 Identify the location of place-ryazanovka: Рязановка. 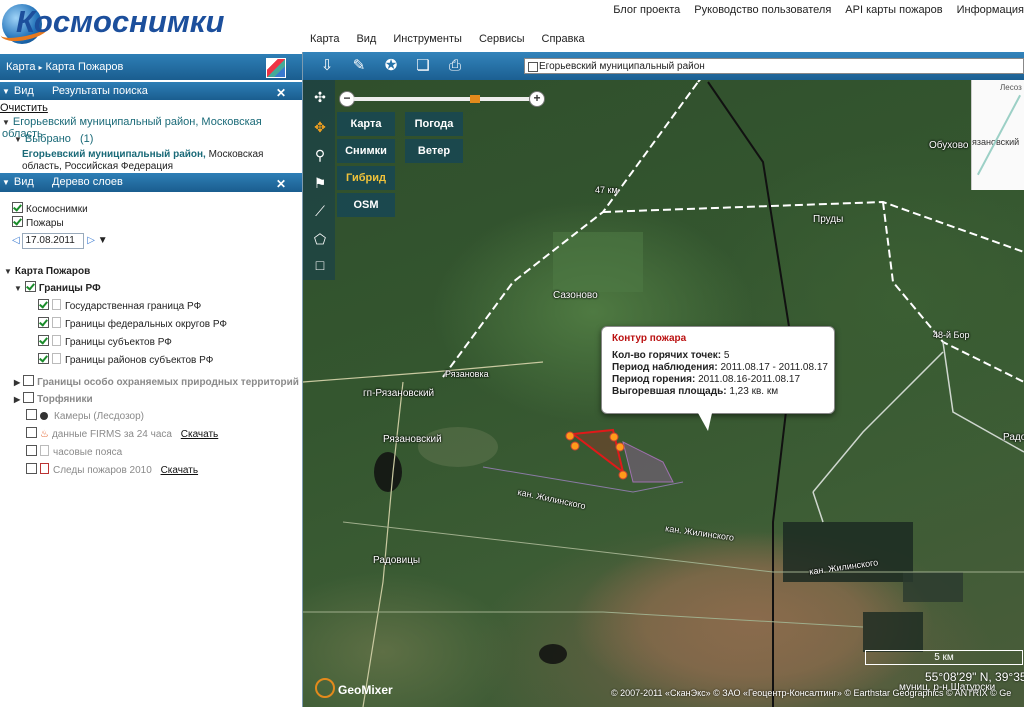
(467, 374).